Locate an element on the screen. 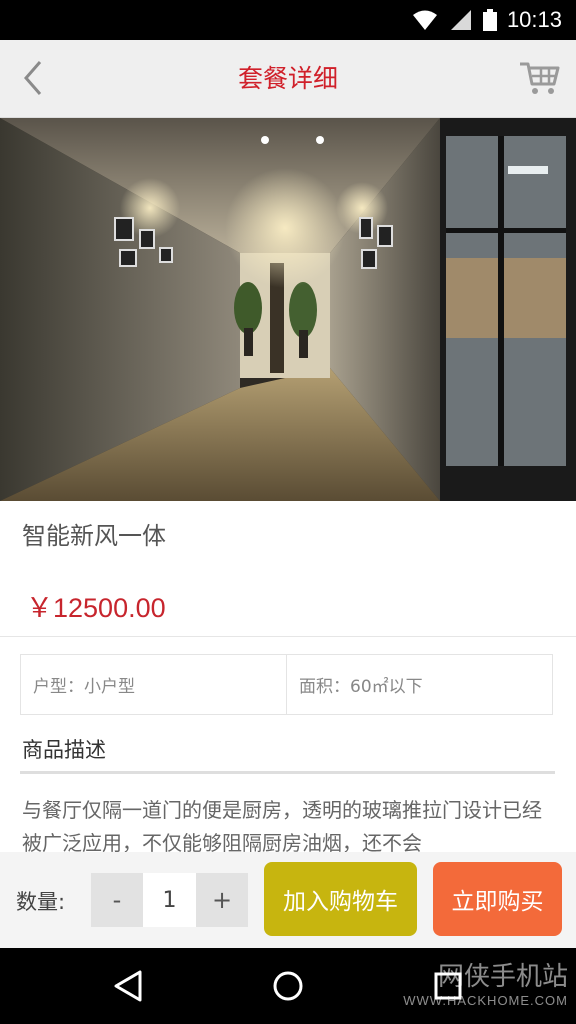 The width and height of the screenshot is (576, 1024). watermark-url: WWW.HACKHOME.COM is located at coordinates (485, 1000).